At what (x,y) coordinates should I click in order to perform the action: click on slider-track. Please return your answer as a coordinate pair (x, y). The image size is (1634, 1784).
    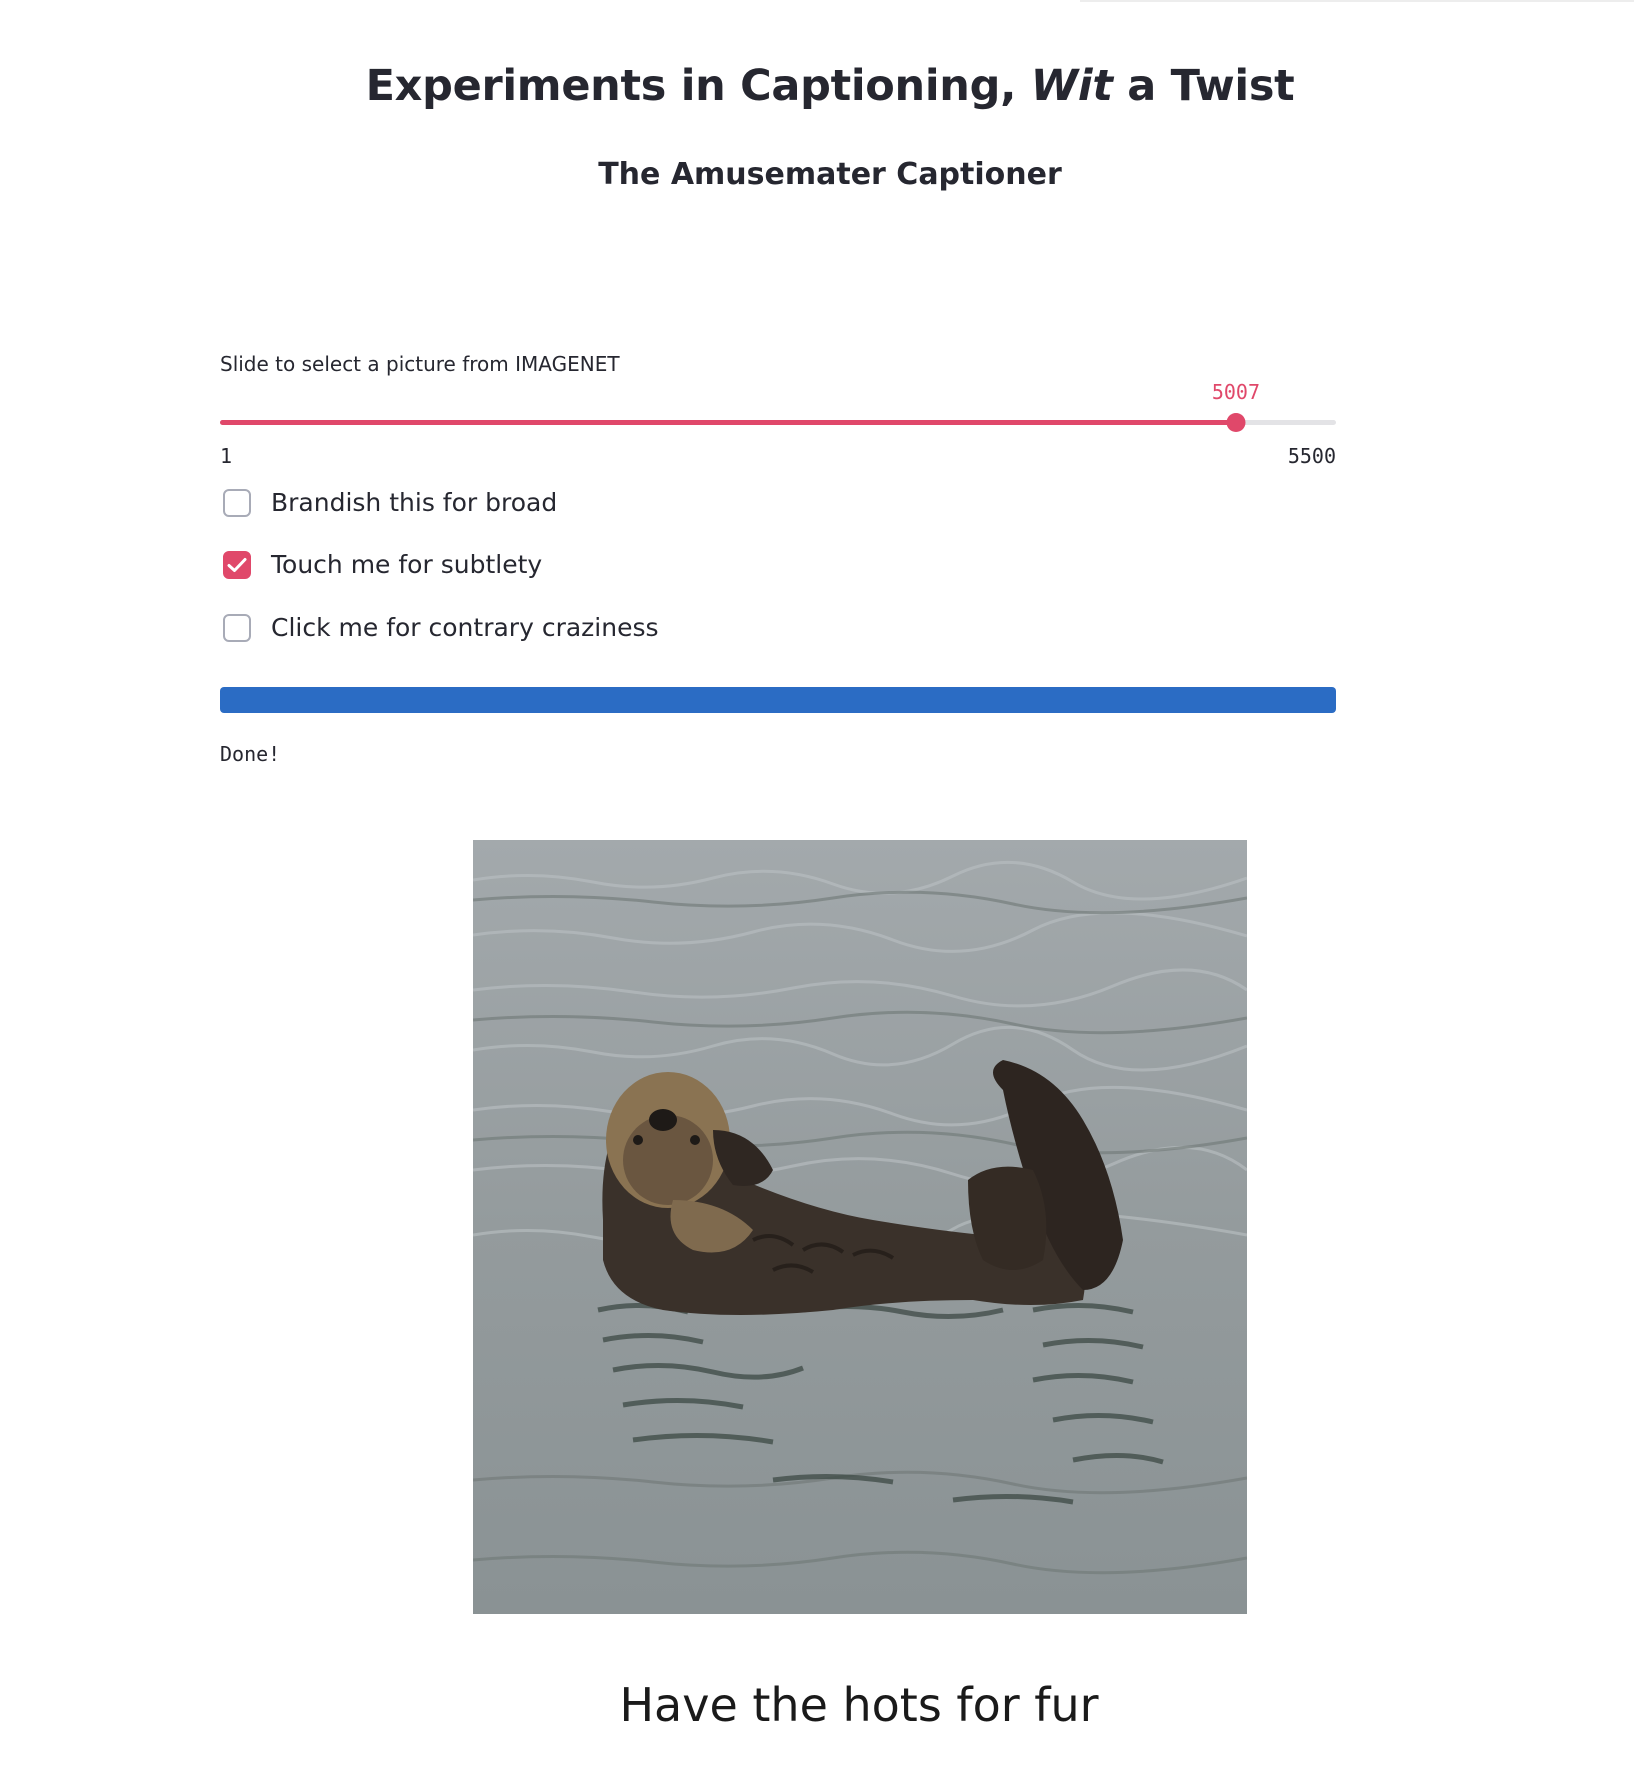
    Looking at the image, I should click on (778, 422).